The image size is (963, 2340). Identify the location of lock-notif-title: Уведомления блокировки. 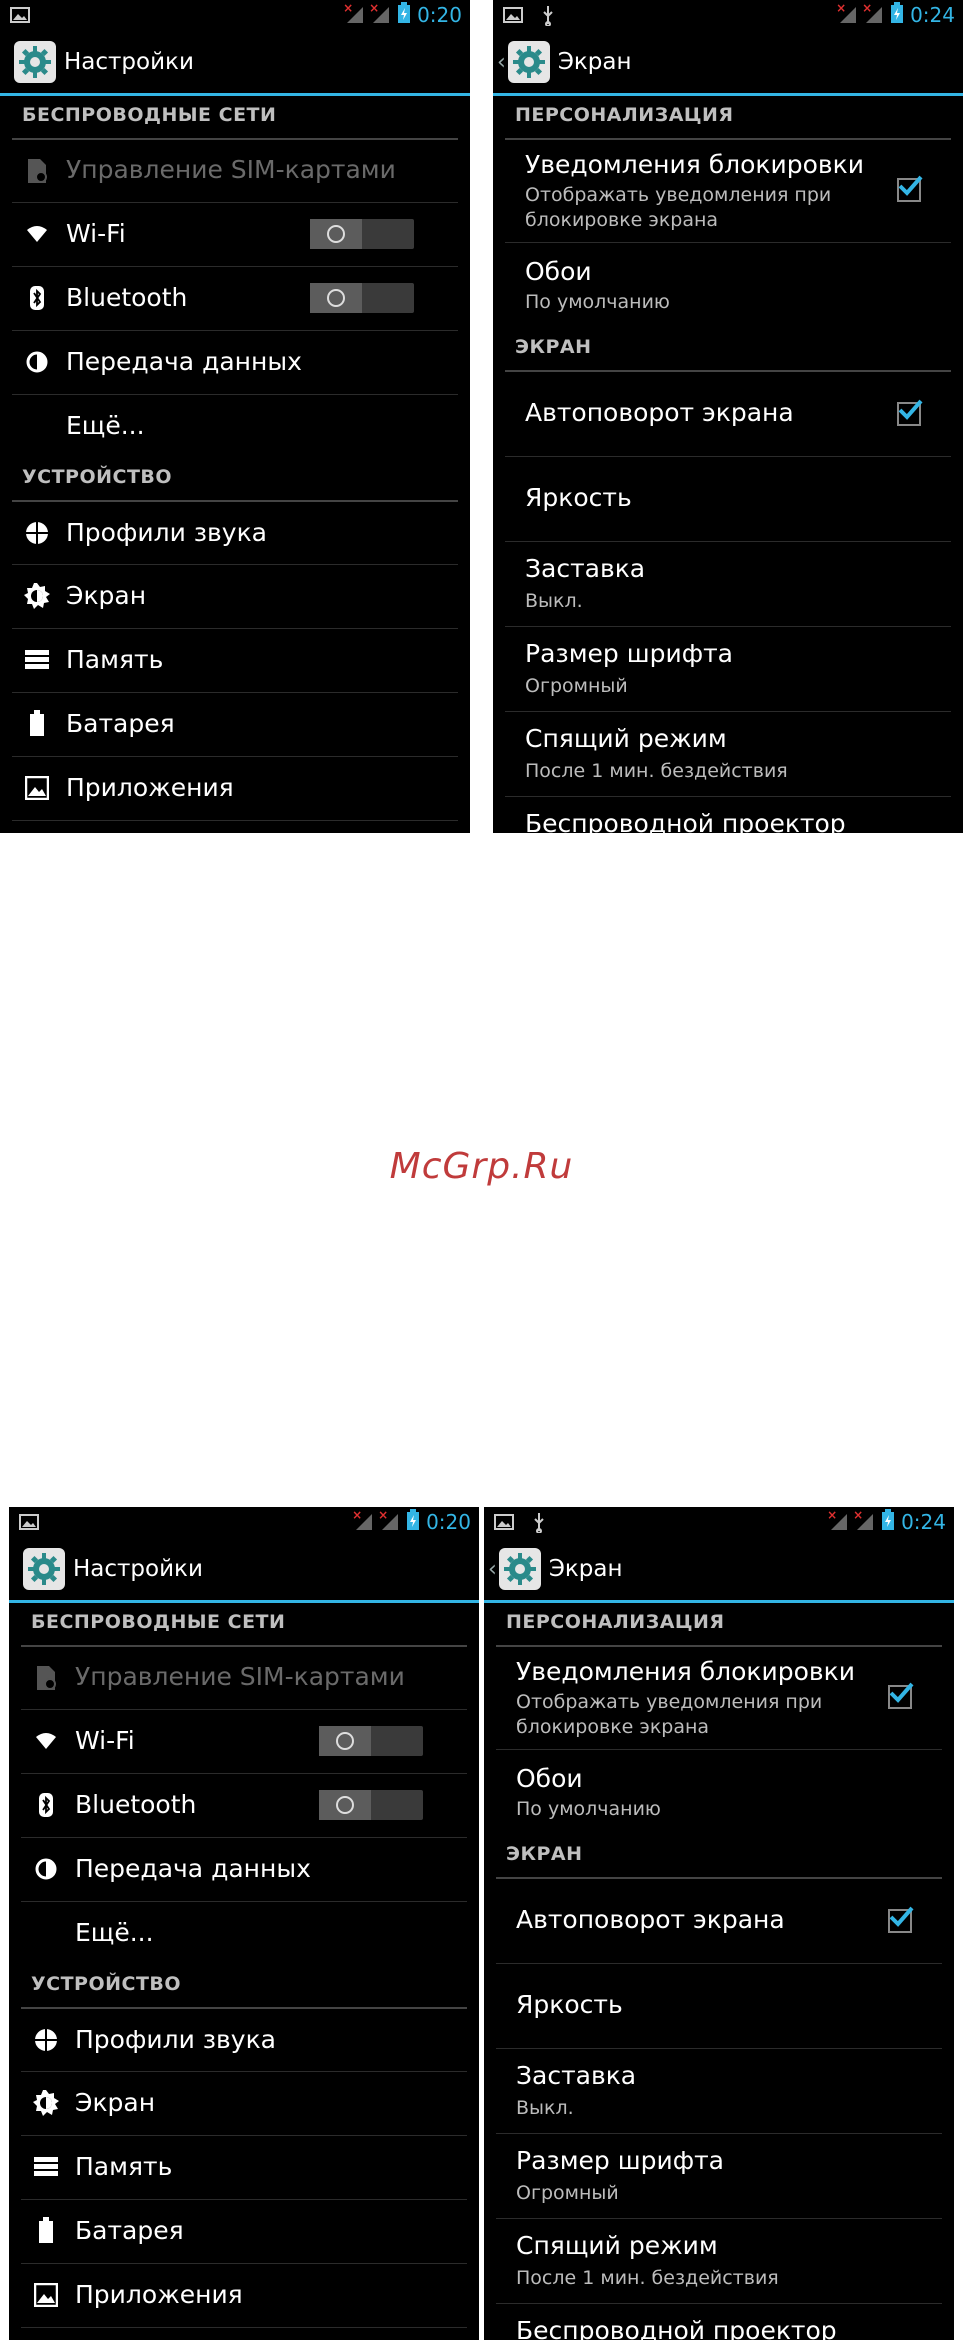
(695, 164).